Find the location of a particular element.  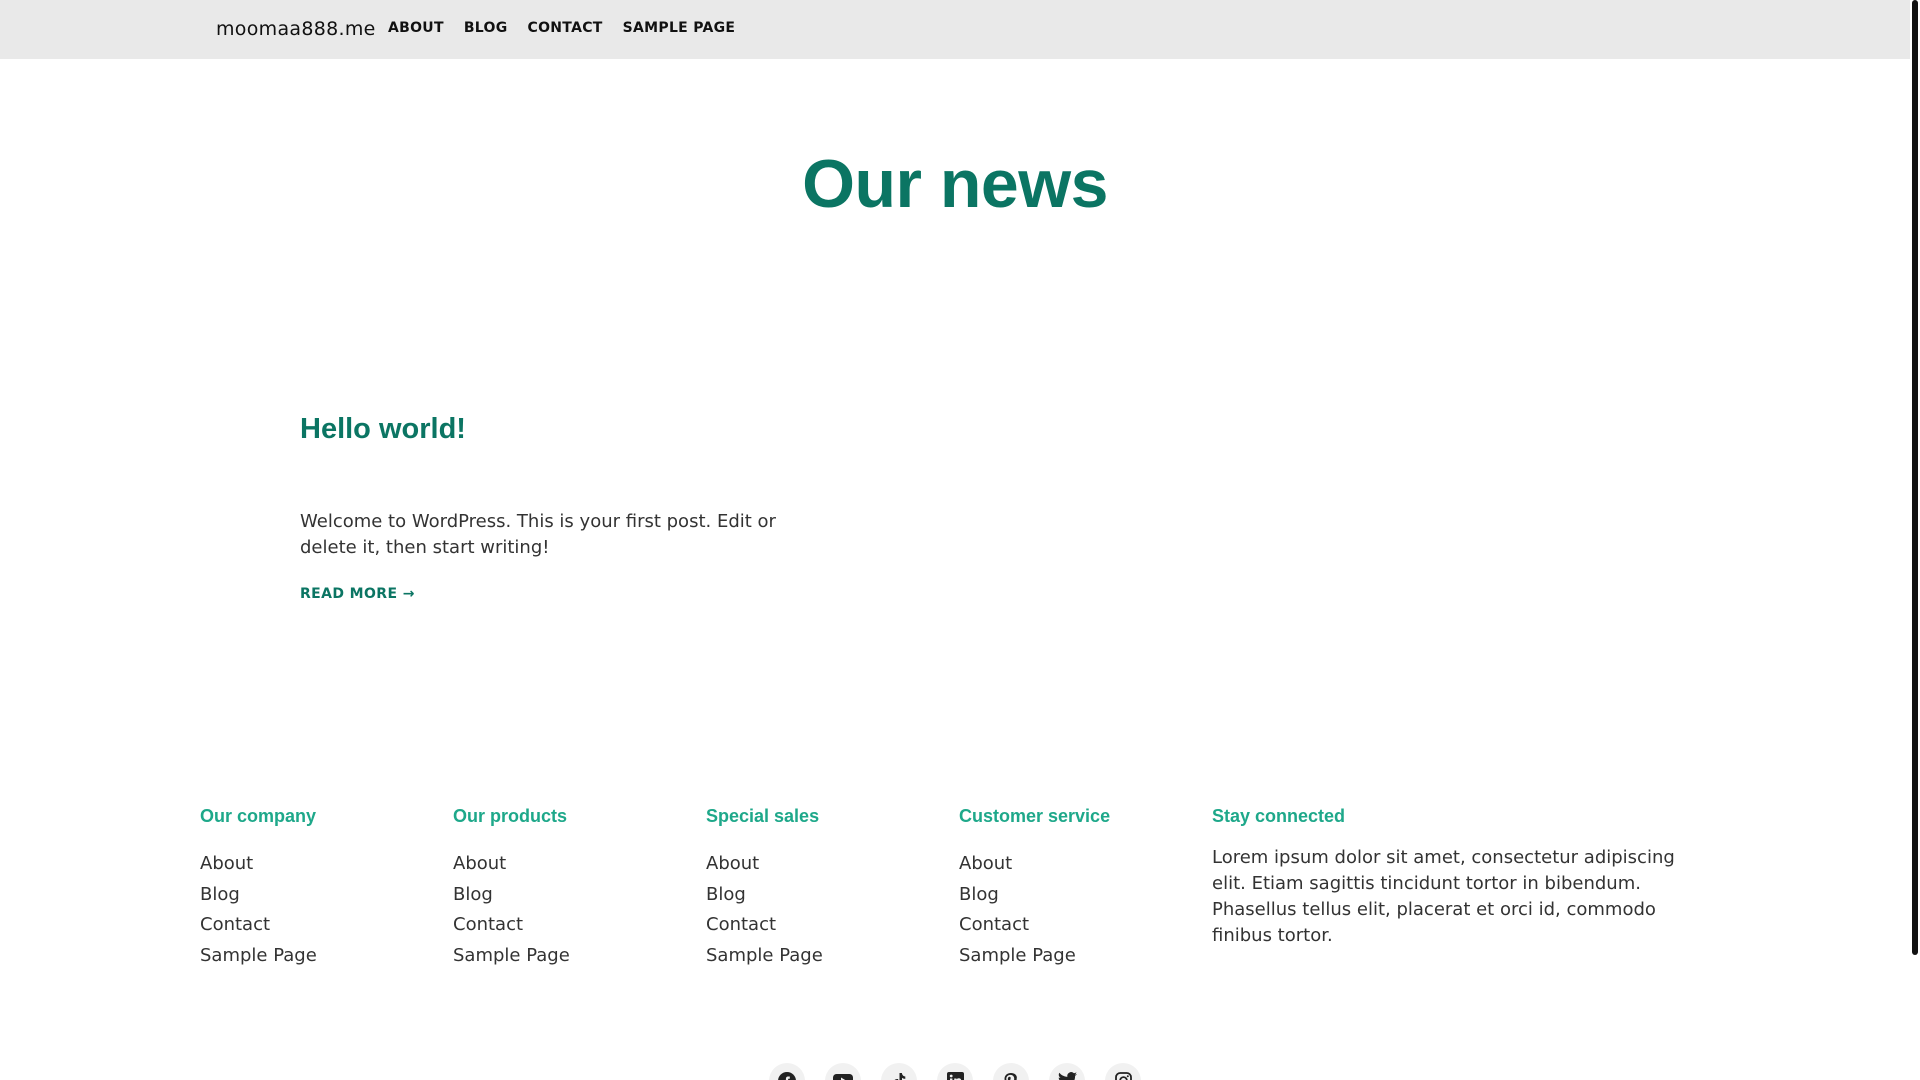

page-title: Our news is located at coordinates (955, 184).